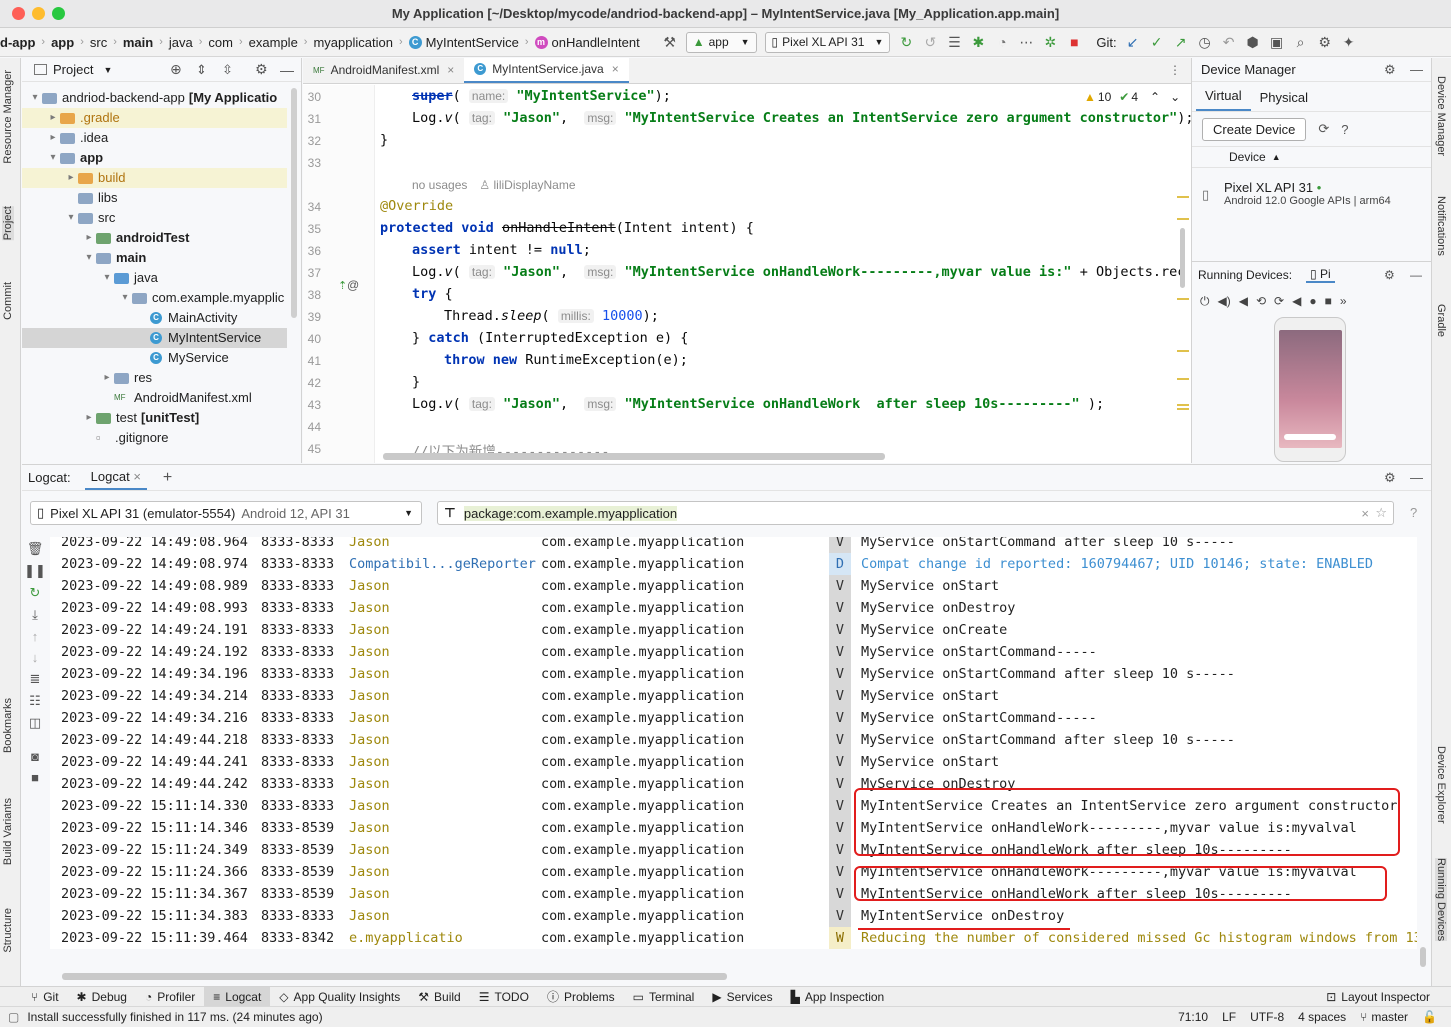 This screenshot has height=1027, width=1451. I want to click on coverage-icon: ☰, so click(954, 42).